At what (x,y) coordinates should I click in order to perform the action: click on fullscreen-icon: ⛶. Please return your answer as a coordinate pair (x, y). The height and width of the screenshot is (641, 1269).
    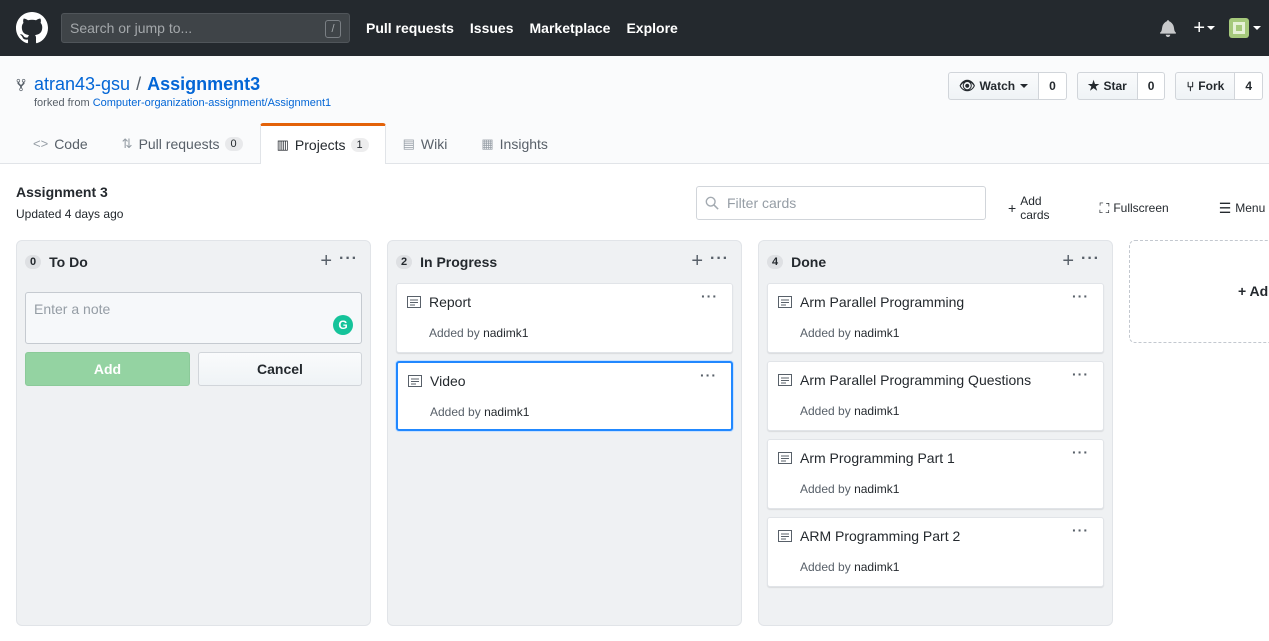
    Looking at the image, I should click on (1104, 207).